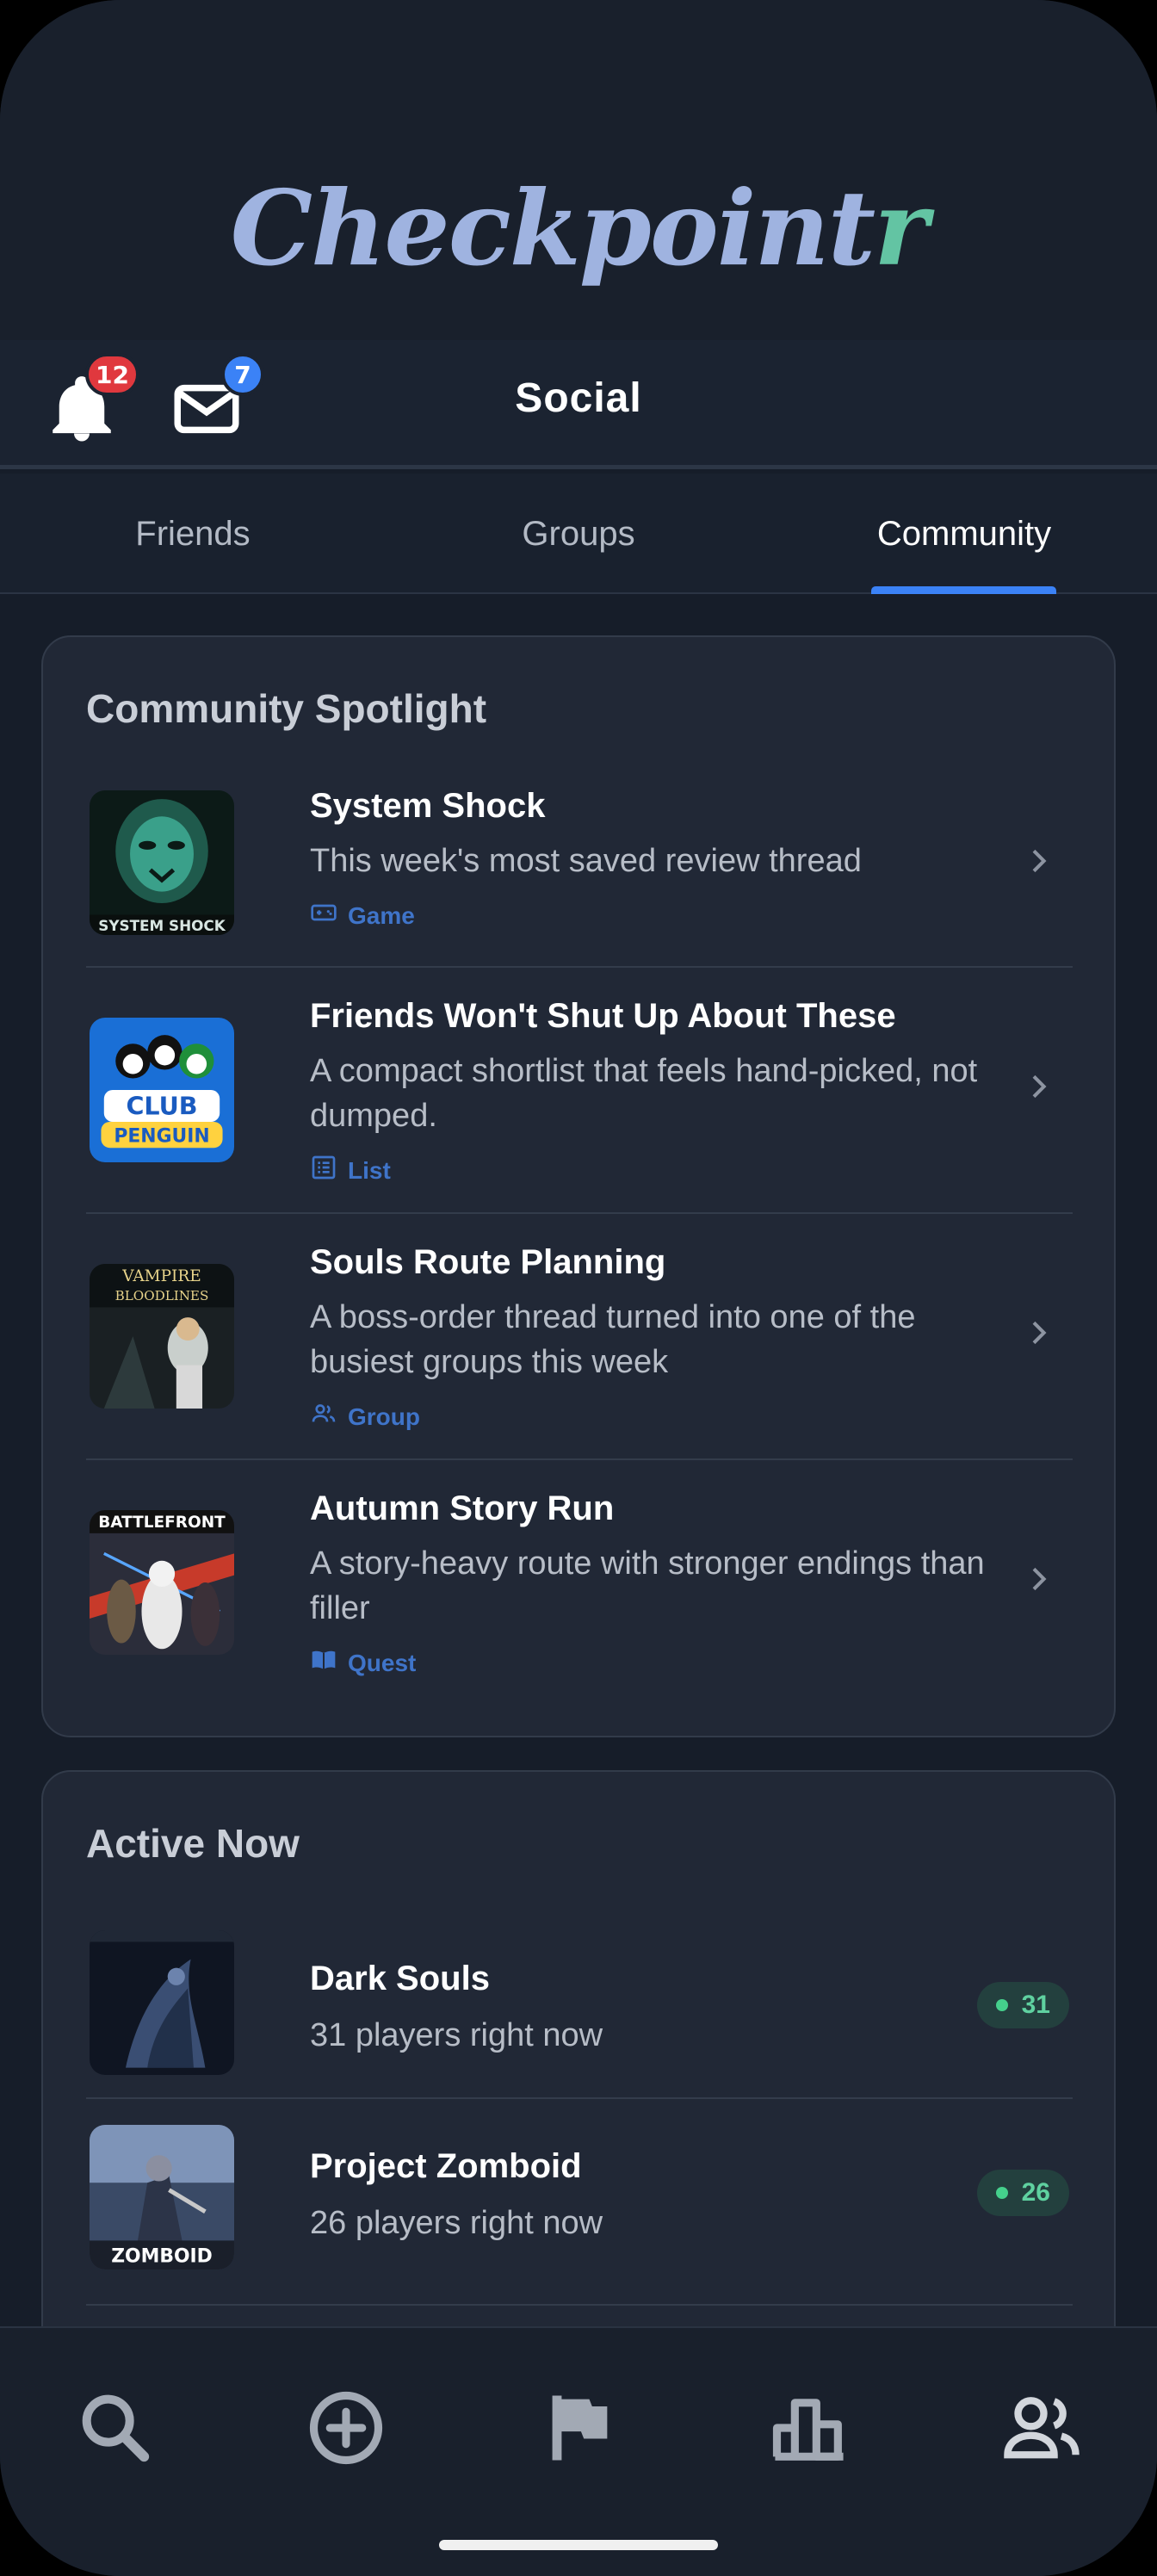  Describe the element at coordinates (193, 1844) in the screenshot. I see `section-title: Active Now` at that location.